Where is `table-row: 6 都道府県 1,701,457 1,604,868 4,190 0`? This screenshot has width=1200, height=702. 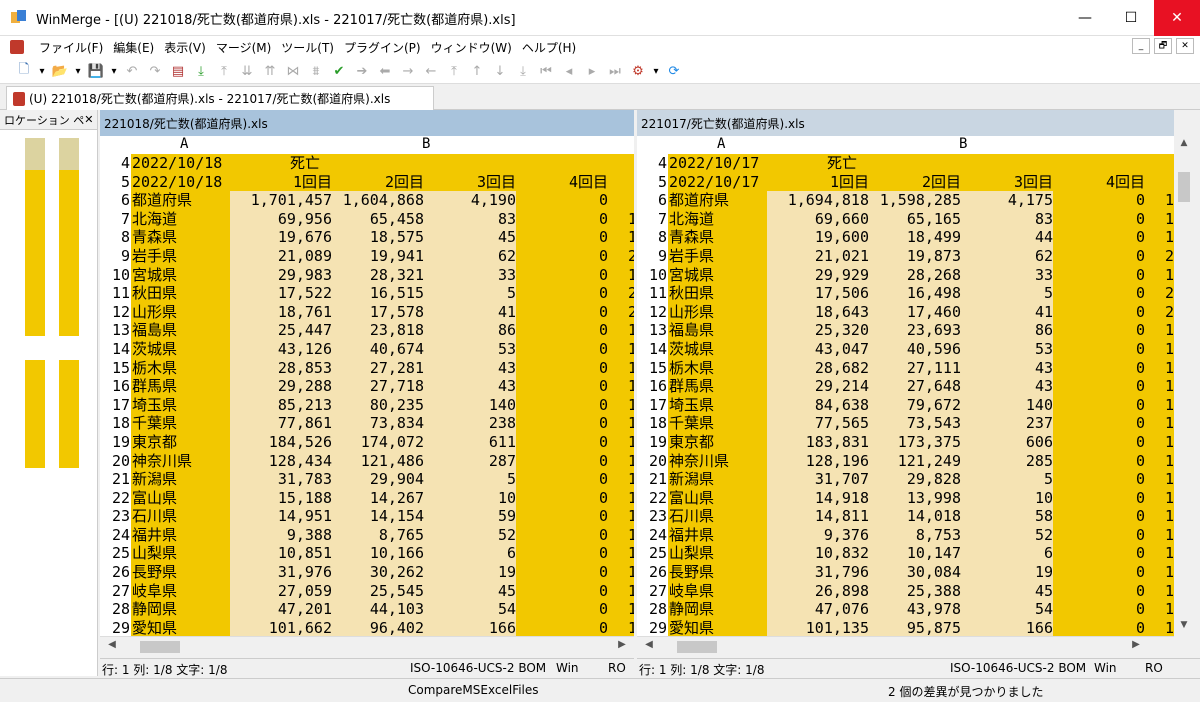 table-row: 6 都道府県 1,701,457 1,604,868 4,190 0 is located at coordinates (367, 200).